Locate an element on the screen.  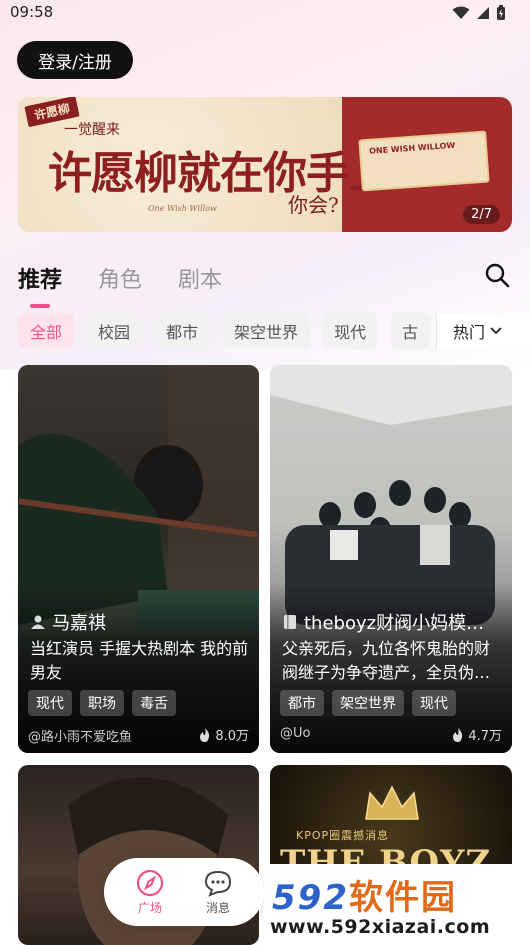
watermark-url: www.592xiazai.com is located at coordinates (380, 927).